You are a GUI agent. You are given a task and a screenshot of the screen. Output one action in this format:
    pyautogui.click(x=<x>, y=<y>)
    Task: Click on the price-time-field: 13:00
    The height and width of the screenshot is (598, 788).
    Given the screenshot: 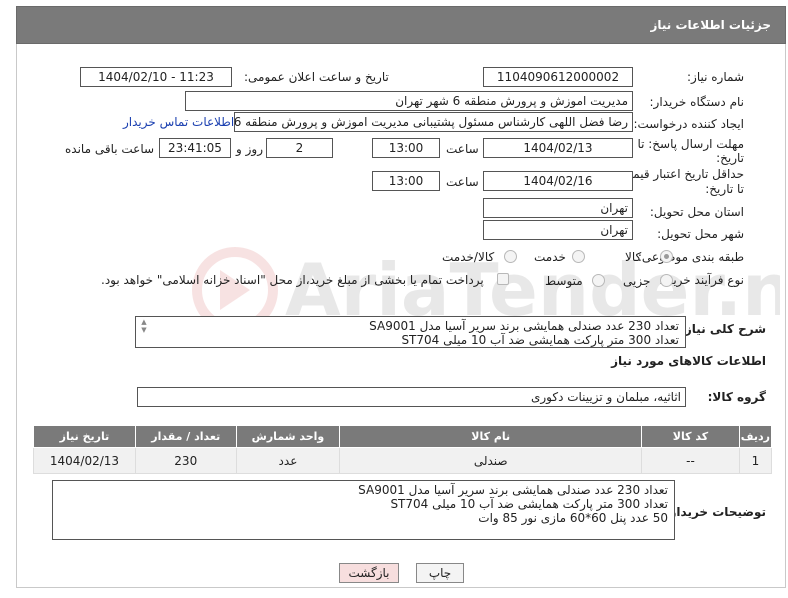 What is the action you would take?
    pyautogui.click(x=406, y=181)
    